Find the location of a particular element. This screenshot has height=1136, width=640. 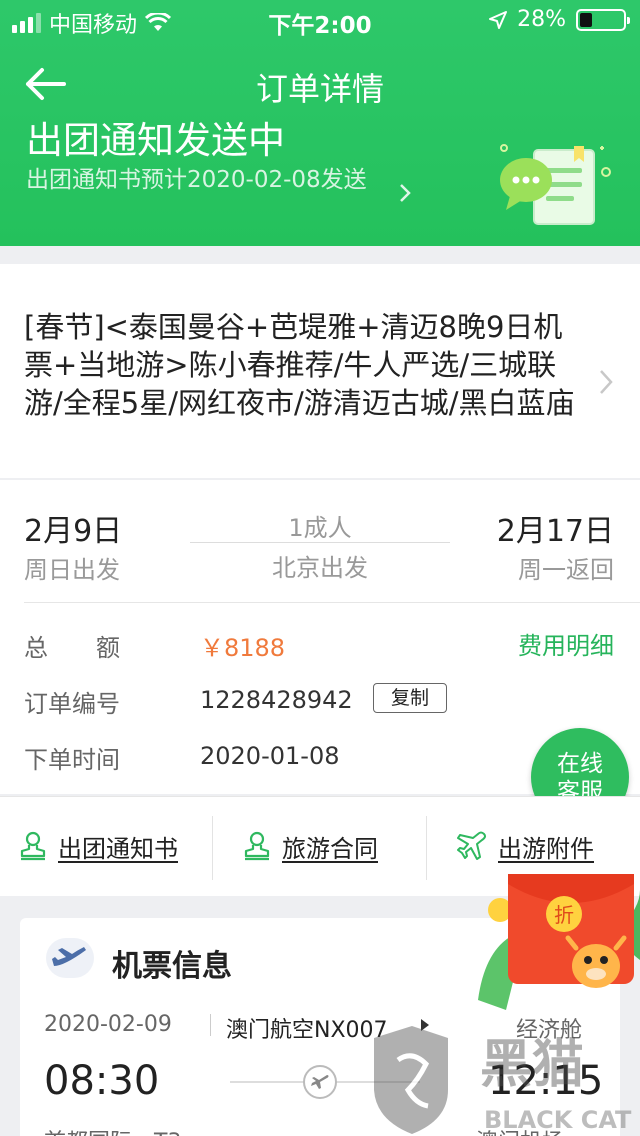

flight-icon is located at coordinates (70, 958).